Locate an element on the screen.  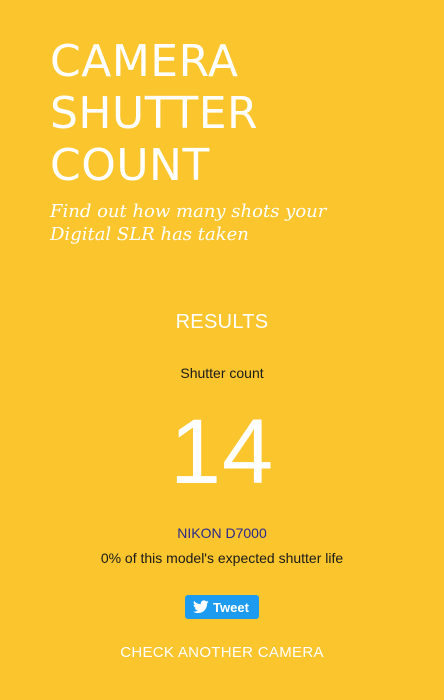
tweet-container: Tweet is located at coordinates (222, 607).